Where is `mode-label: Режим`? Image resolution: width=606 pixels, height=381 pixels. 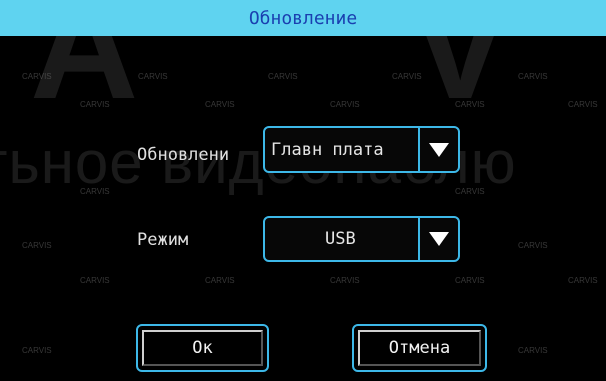
mode-label: Режим is located at coordinates (163, 240).